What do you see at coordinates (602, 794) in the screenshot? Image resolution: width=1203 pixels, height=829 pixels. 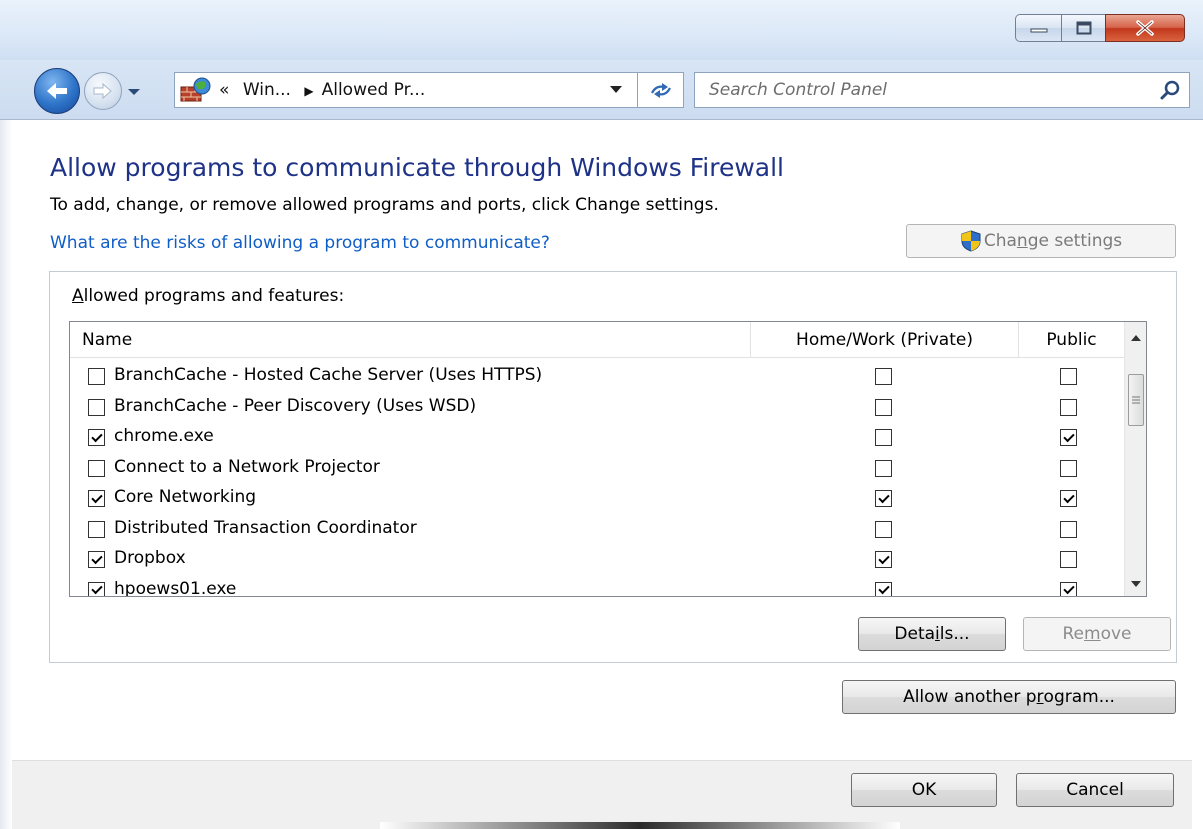 I see `dialog-footer: OK Cancel` at bounding box center [602, 794].